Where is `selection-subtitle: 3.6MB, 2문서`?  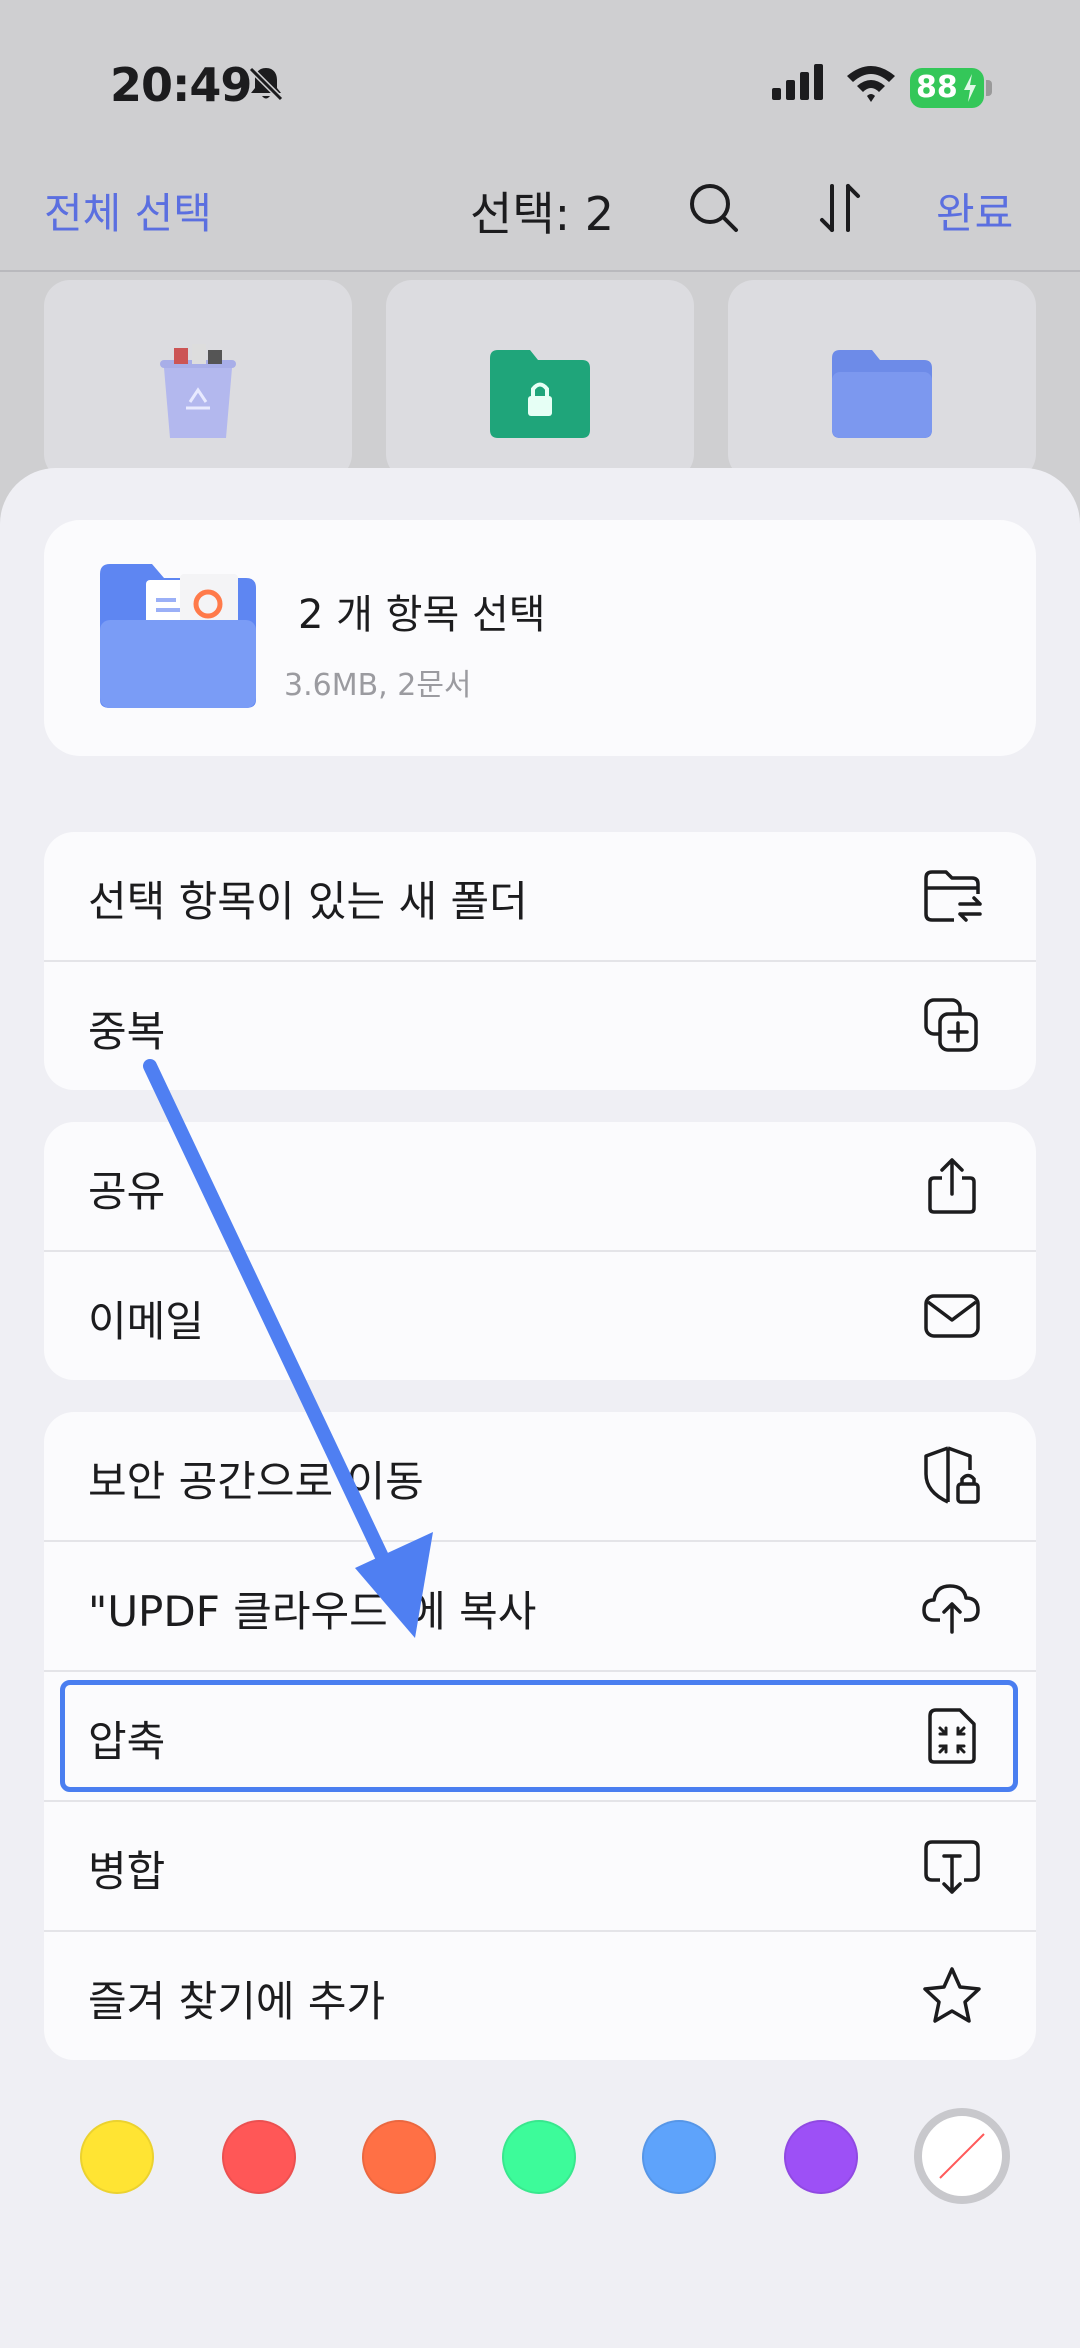
selection-subtitle: 3.6MB, 2문서 is located at coordinates (378, 685).